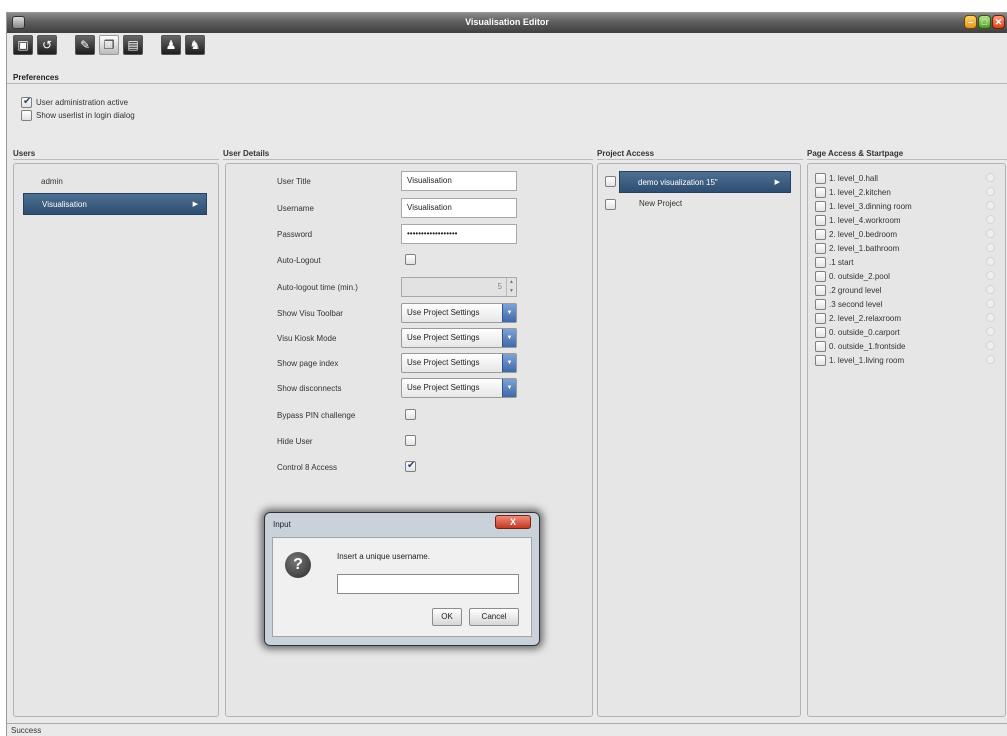 The height and width of the screenshot is (736, 1007). What do you see at coordinates (410, 259) in the screenshot?
I see `auto-logout-checkbox` at bounding box center [410, 259].